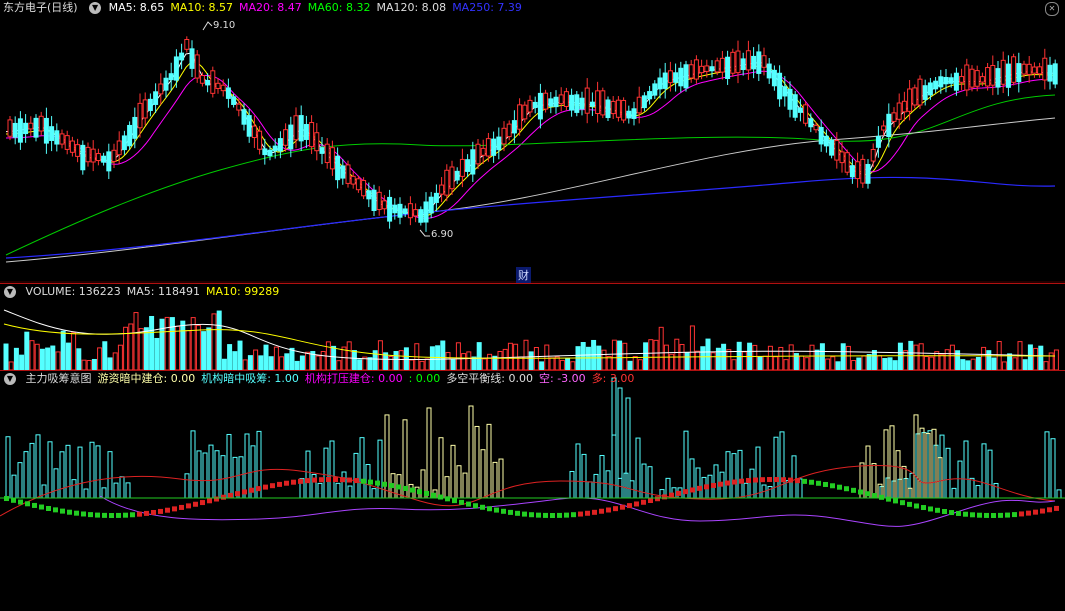 Image resolution: width=1065 pixels, height=611 pixels. What do you see at coordinates (136, 7) in the screenshot?
I see `indicator-label: MA5: 8.65` at bounding box center [136, 7].